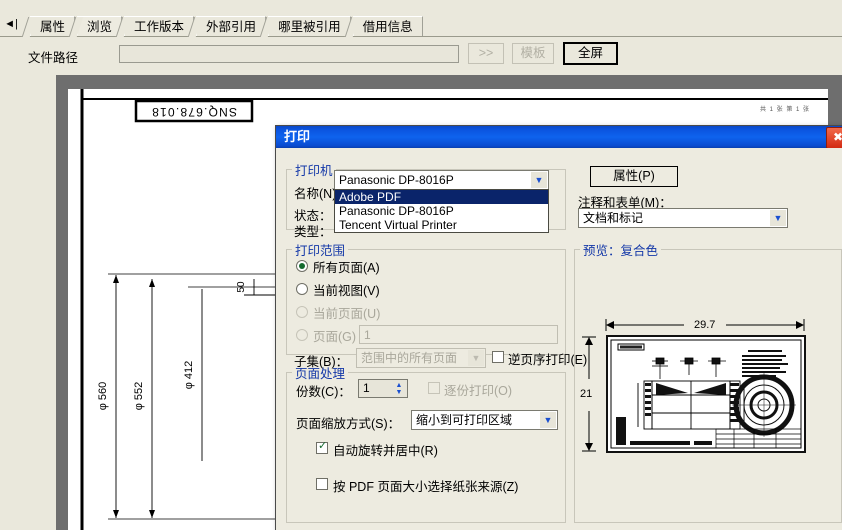 This screenshot has width=842, height=530. Describe the element at coordinates (834, 138) in the screenshot. I see `close-icon: ✖` at that location.